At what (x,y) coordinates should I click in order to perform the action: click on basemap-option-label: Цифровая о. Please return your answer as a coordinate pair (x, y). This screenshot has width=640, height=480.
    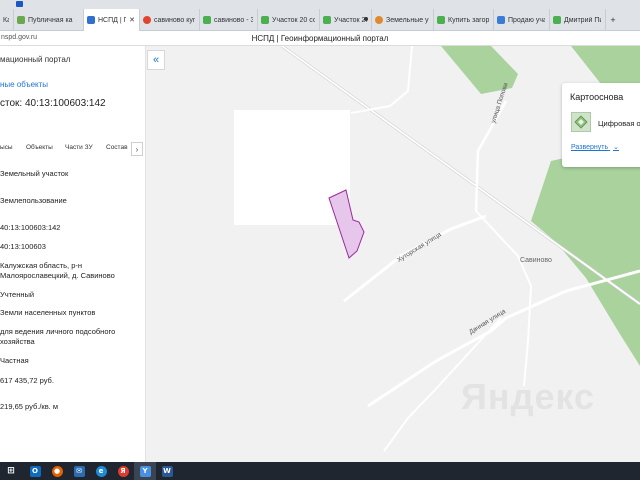
    Looking at the image, I should click on (619, 123).